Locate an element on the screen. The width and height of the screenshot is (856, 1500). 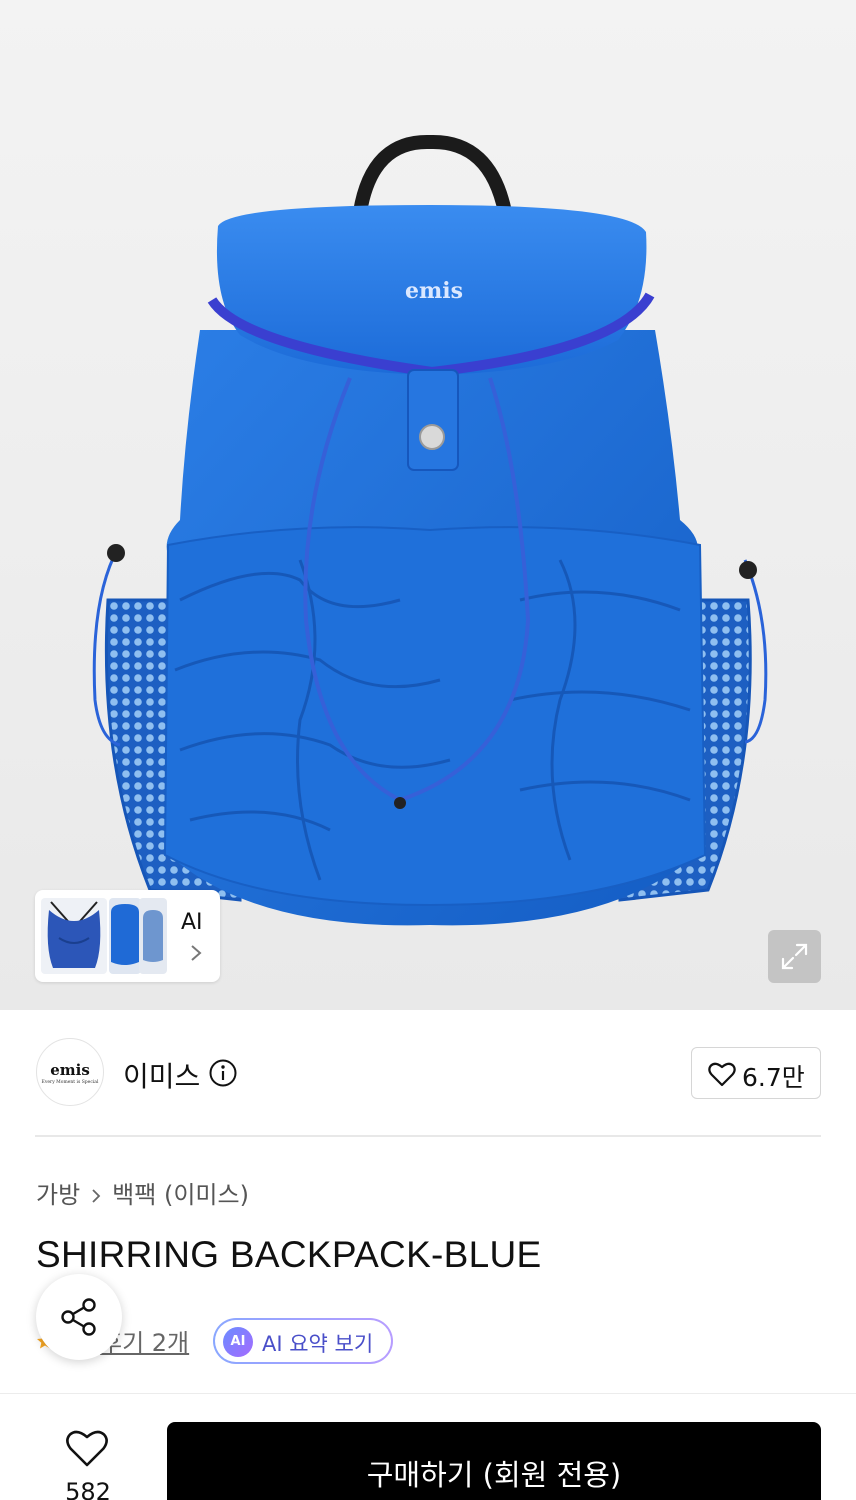
backpack-side-thumbnail-icon is located at coordinates (153, 936).